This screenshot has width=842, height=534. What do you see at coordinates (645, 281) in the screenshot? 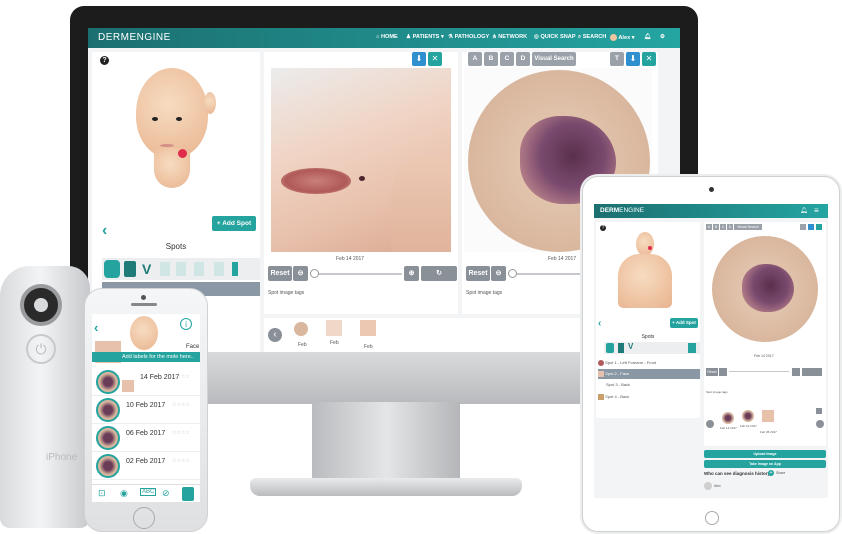
I see `tablet-torso-model` at bounding box center [645, 281].